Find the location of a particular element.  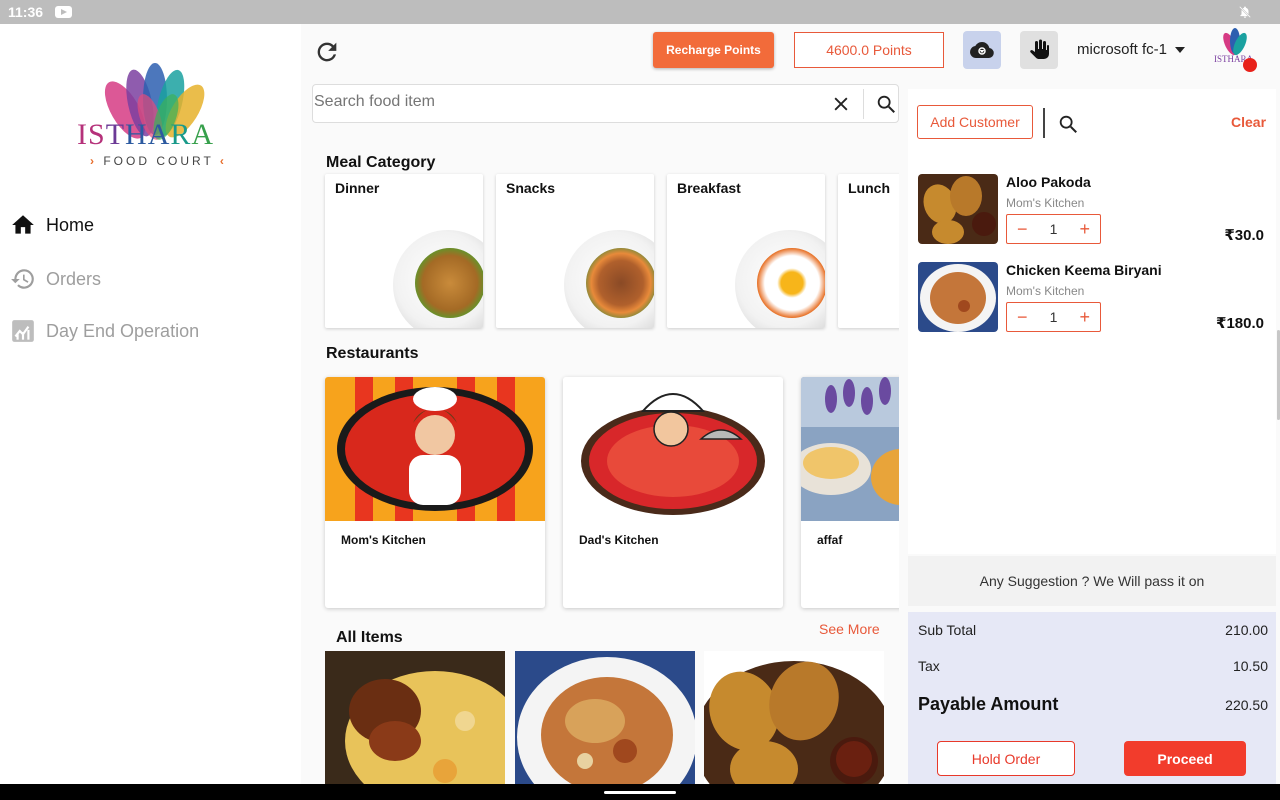

home-icon is located at coordinates (23, 224).